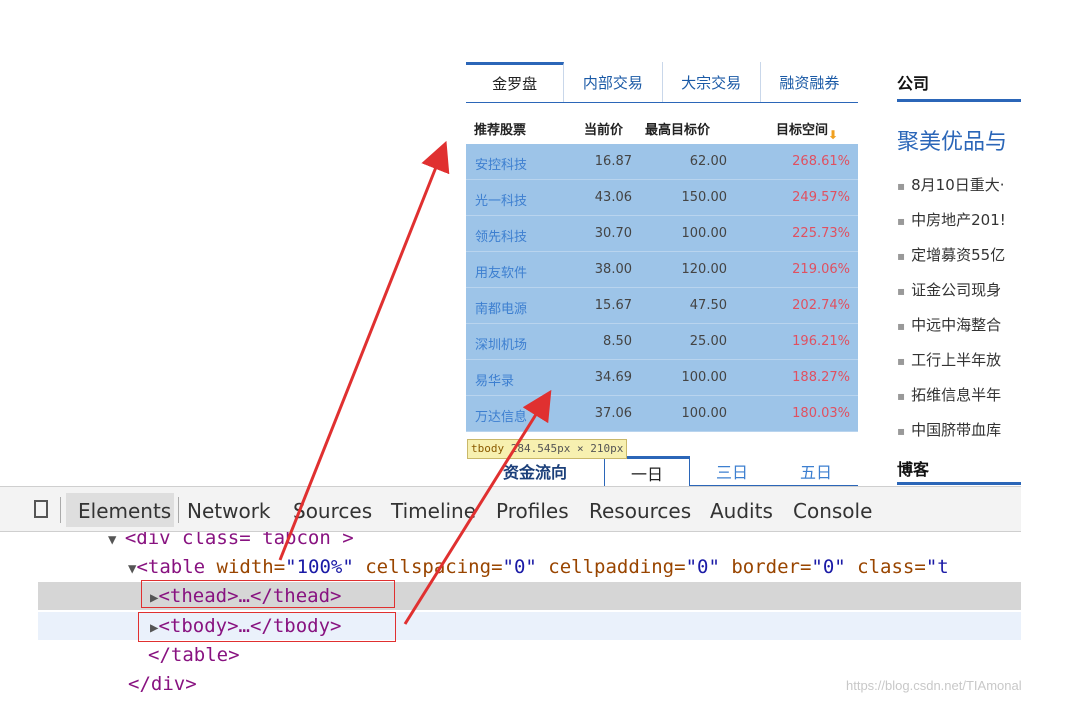 Image resolution: width=1071 pixels, height=705 pixels. I want to click on watermark: https://blog.csdn.net/TIAmonal, so click(934, 685).